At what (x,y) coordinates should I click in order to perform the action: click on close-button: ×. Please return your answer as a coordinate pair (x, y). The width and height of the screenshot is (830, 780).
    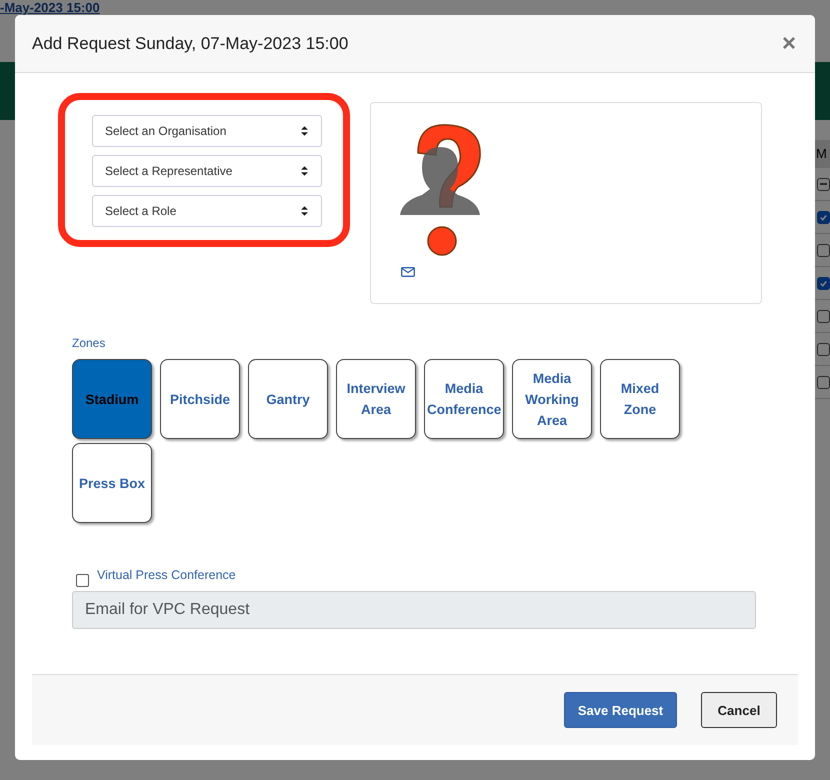
    Looking at the image, I should click on (789, 44).